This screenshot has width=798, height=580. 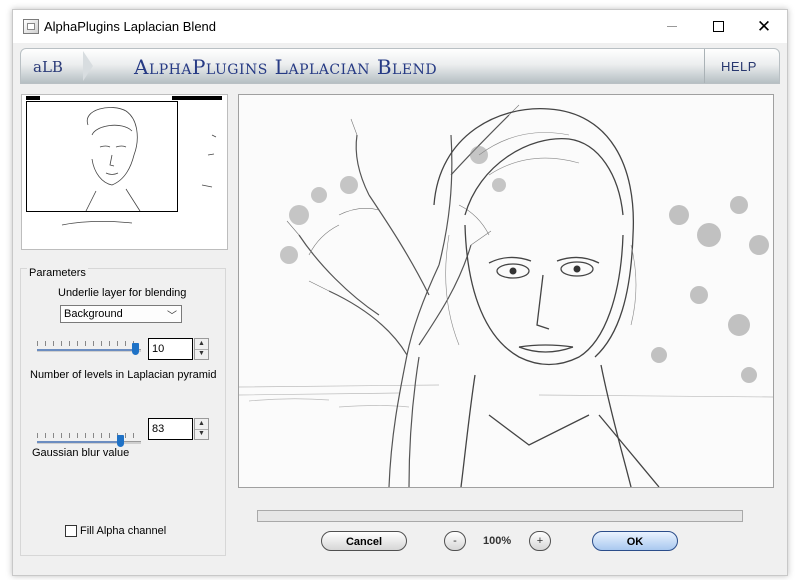 I want to click on parameters-legend: Parameters, so click(x=57, y=273).